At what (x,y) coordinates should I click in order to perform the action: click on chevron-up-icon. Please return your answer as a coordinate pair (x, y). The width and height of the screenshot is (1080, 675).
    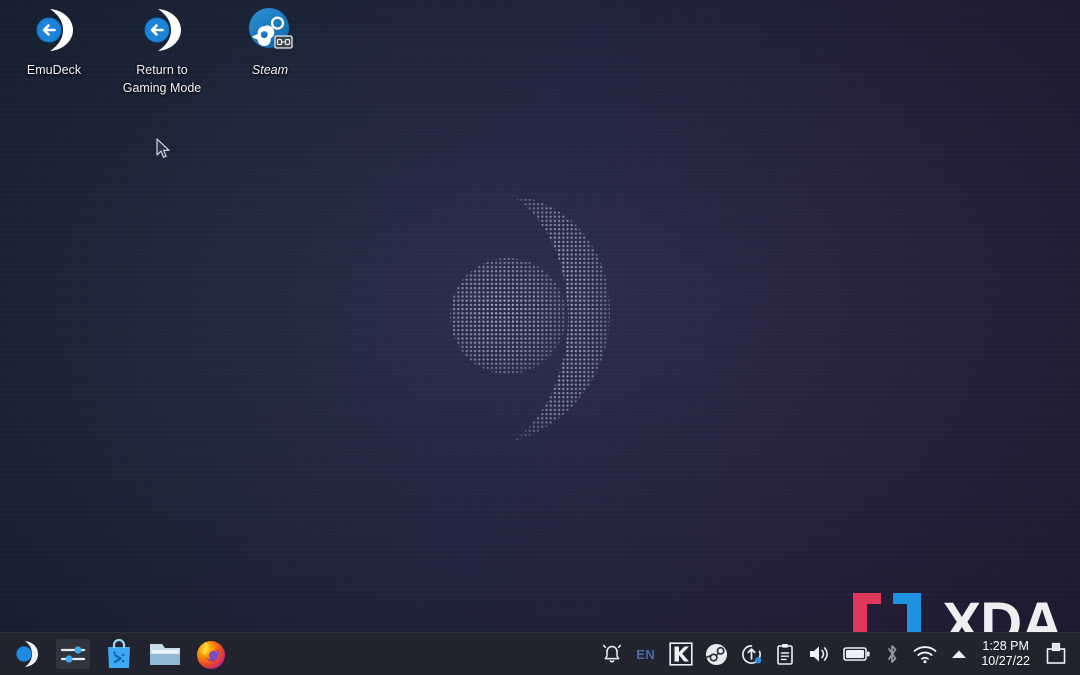
    Looking at the image, I should click on (959, 654).